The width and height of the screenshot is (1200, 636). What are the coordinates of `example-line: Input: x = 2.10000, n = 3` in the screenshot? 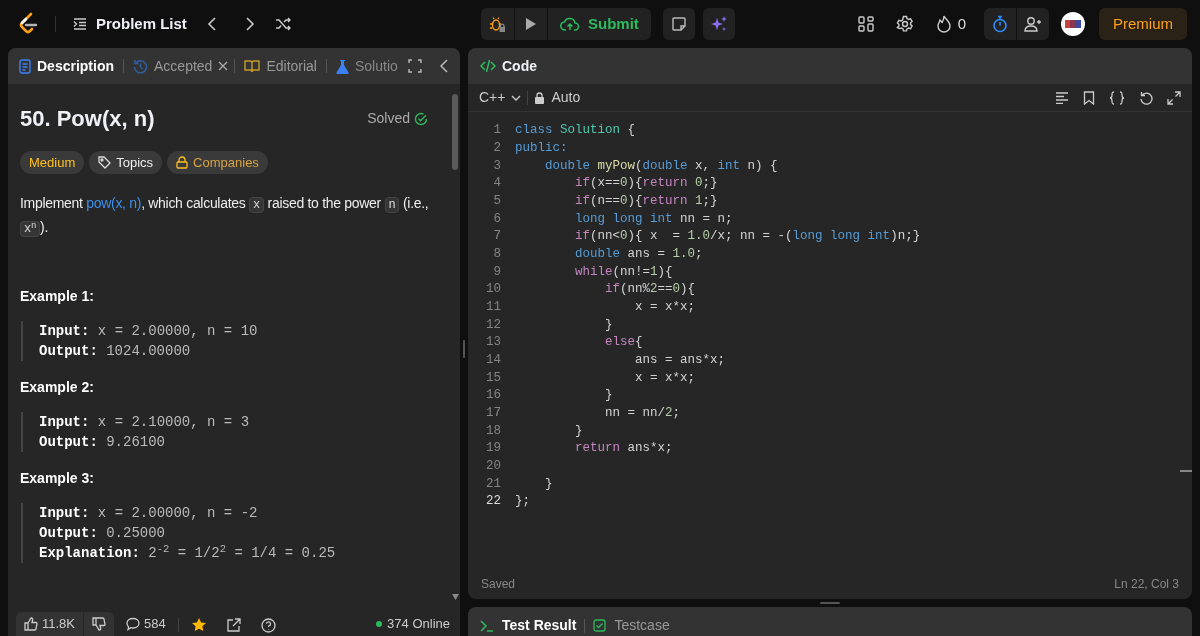 It's located at (144, 422).